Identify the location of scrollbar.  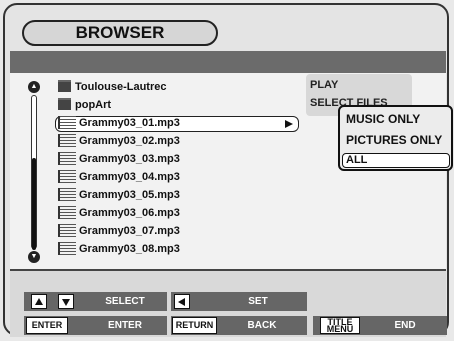
(34, 172).